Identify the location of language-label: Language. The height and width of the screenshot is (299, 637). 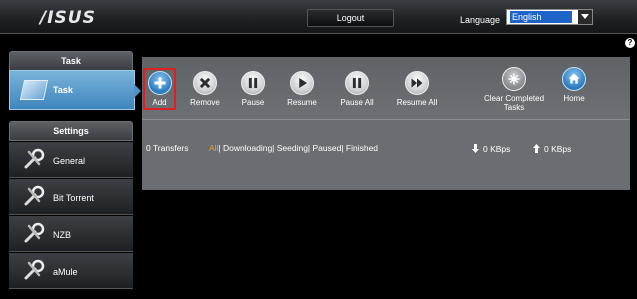
(480, 20).